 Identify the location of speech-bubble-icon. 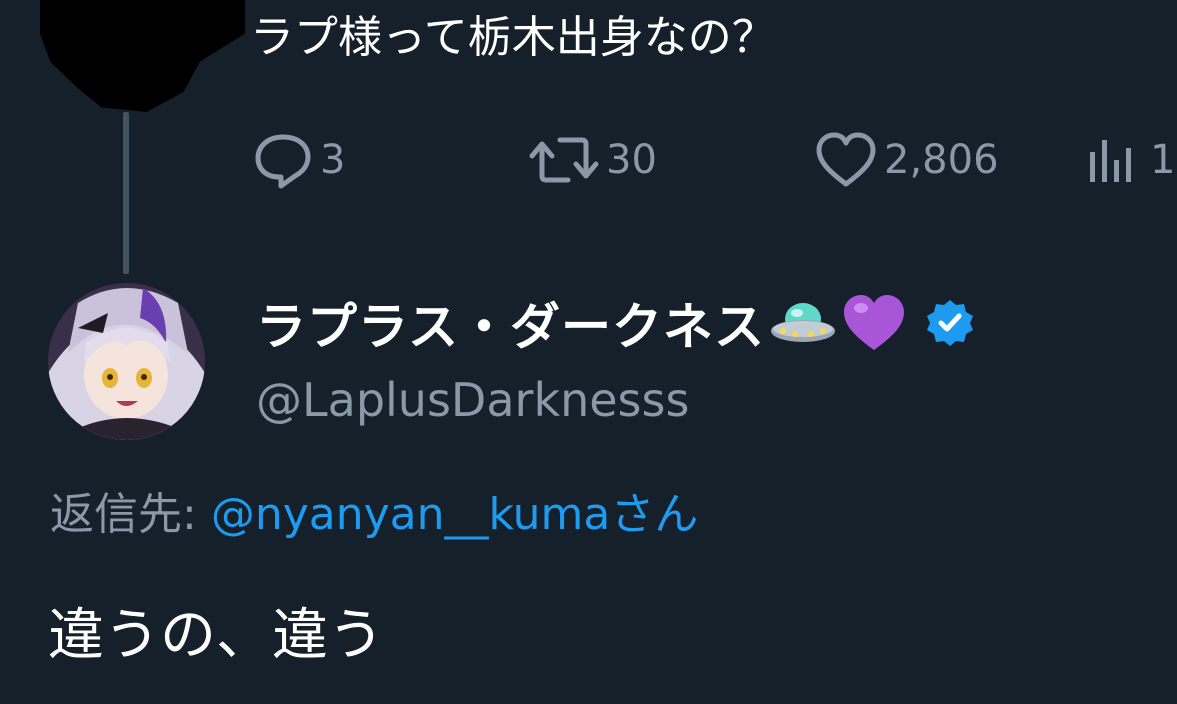
(283, 160).